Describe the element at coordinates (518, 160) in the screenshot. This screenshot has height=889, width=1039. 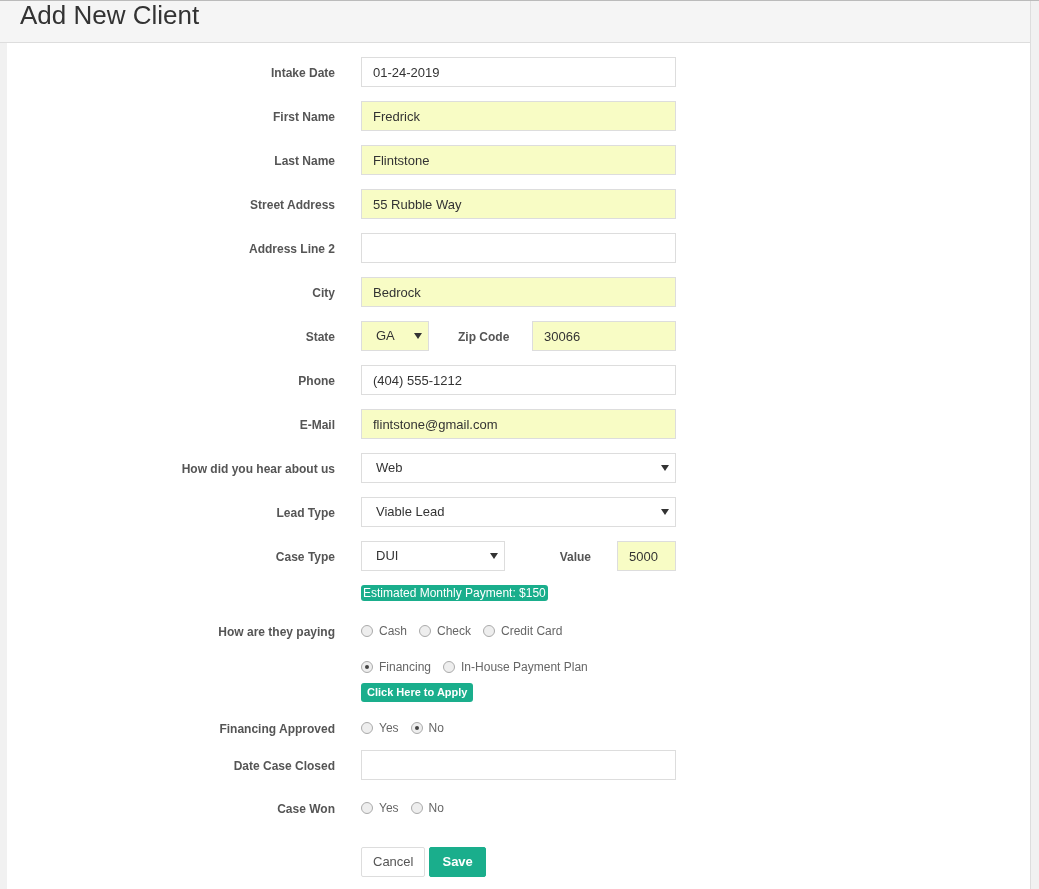
I see `input-field: Flintstone` at that location.